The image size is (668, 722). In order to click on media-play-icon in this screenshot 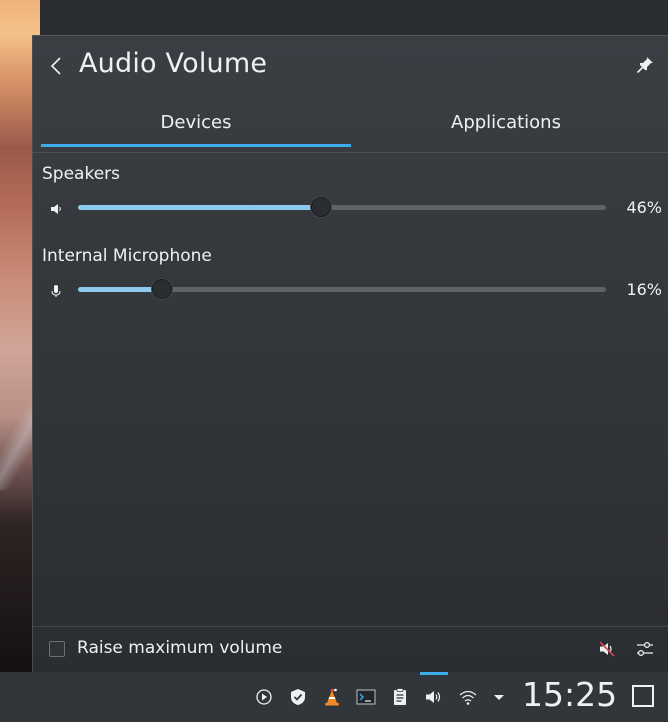, I will do `click(264, 697)`.